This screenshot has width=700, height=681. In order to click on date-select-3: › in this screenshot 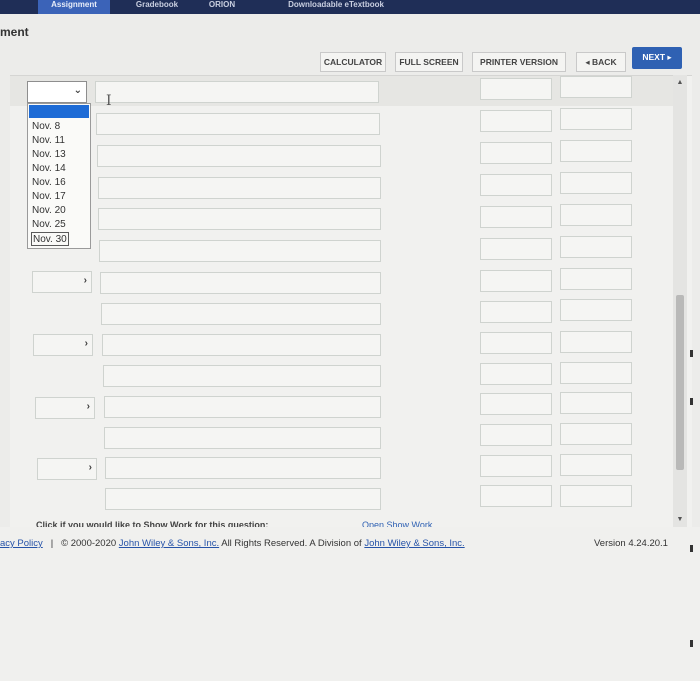, I will do `click(63, 345)`.